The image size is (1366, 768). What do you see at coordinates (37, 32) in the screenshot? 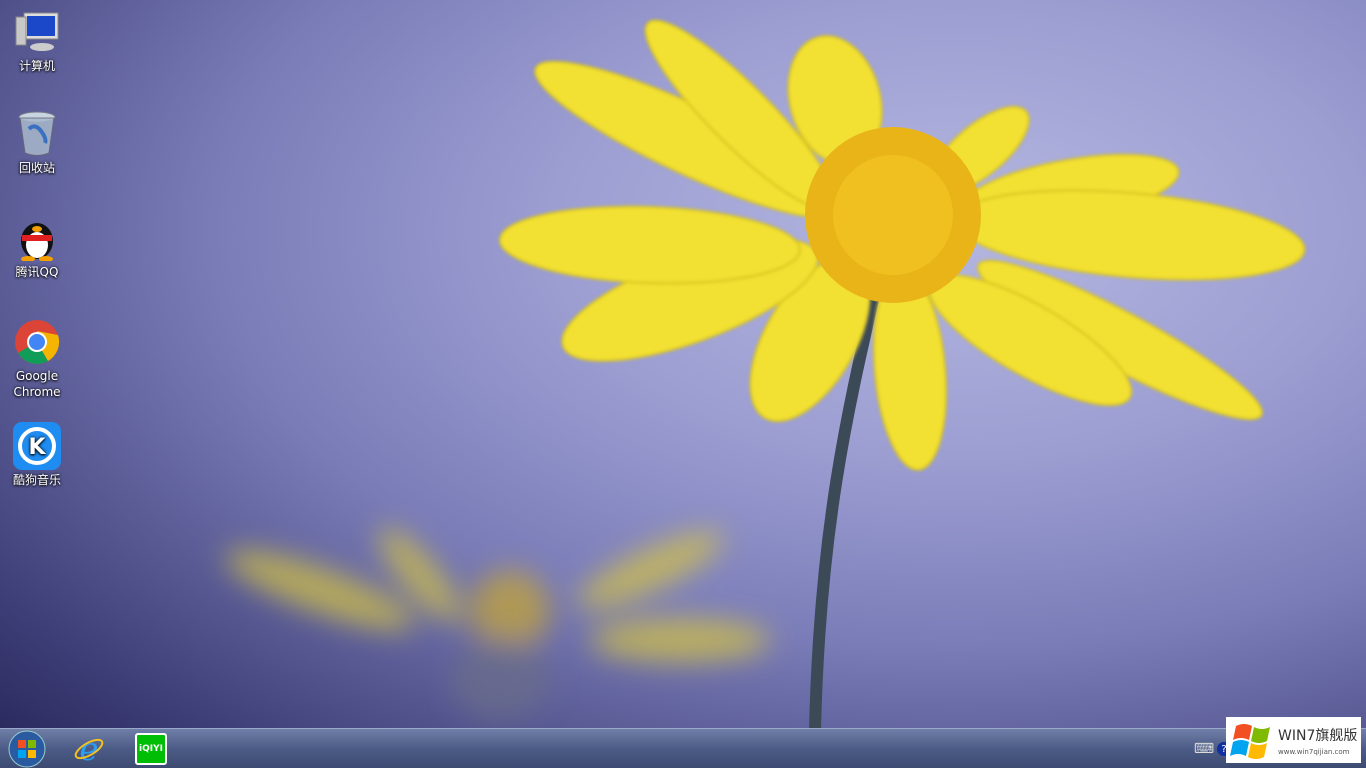
I see `computer-icon` at bounding box center [37, 32].